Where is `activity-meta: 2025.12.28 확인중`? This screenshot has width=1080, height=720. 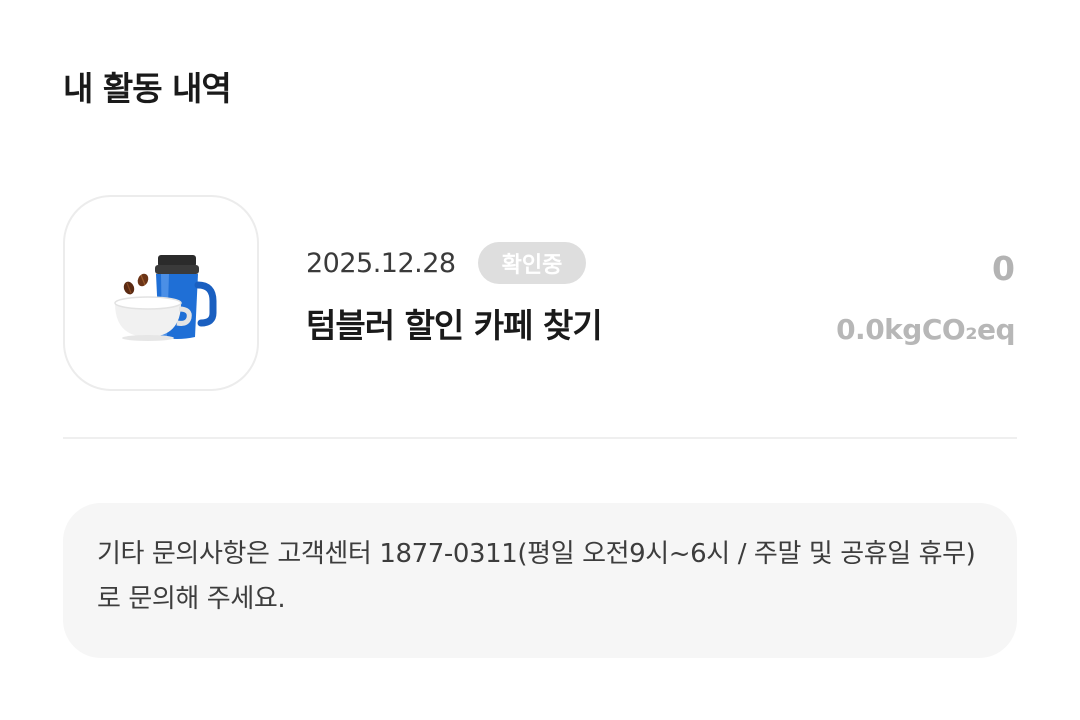
activity-meta: 2025.12.28 확인중 is located at coordinates (446, 263).